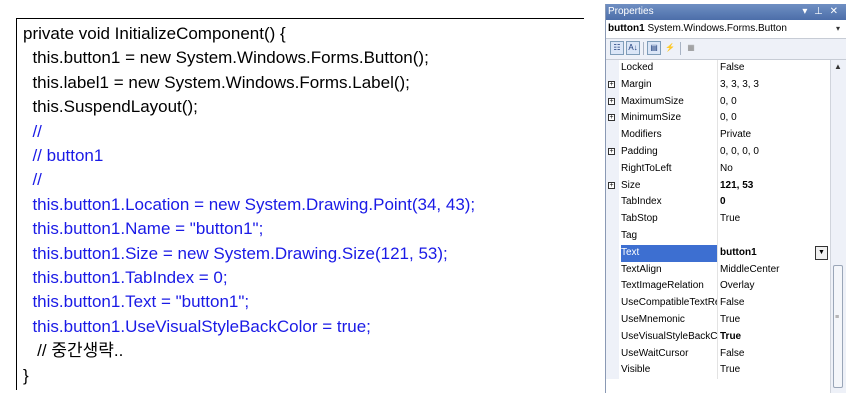 This screenshot has width=847, height=393. I want to click on chevron-down-icon: ▾, so click(838, 29).